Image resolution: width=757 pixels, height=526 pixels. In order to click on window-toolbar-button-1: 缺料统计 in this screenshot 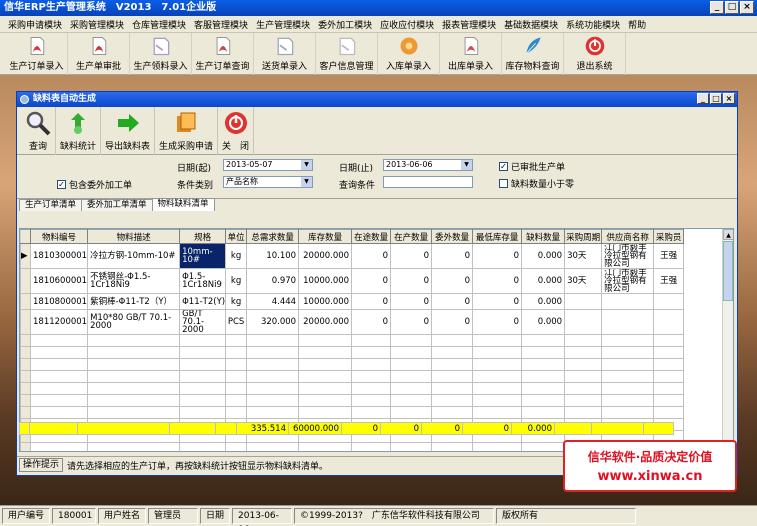, I will do `click(79, 131)`.